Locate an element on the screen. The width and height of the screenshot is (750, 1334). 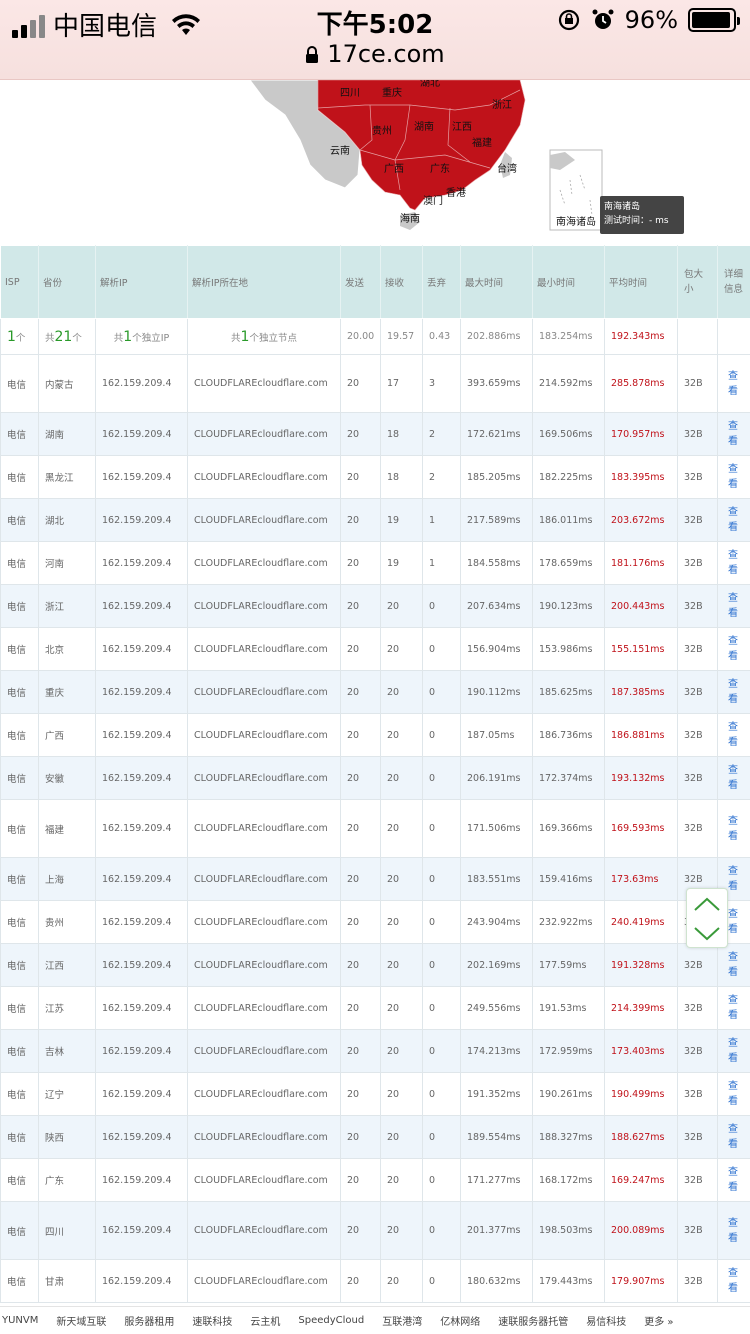
footer-link: 云主机 is located at coordinates (265, 1320).